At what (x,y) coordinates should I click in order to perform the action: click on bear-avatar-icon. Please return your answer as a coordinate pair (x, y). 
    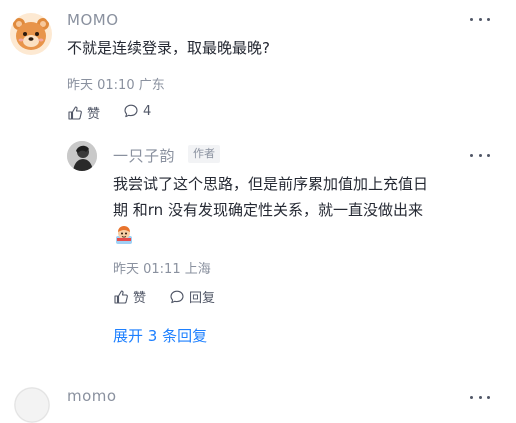
    Looking at the image, I should click on (31, 34).